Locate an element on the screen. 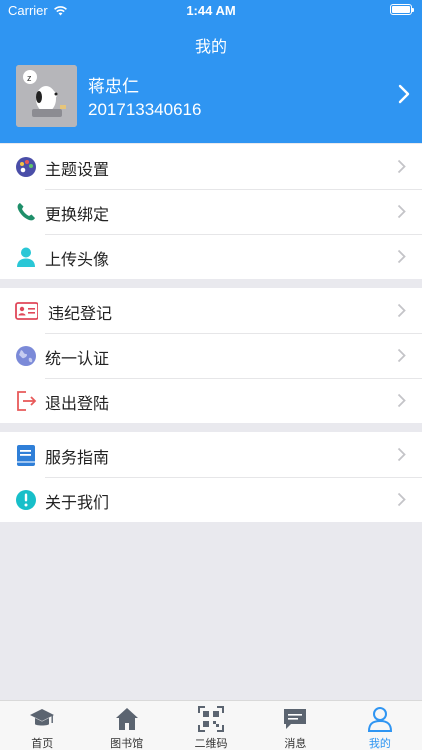  palette-icon is located at coordinates (26, 167).